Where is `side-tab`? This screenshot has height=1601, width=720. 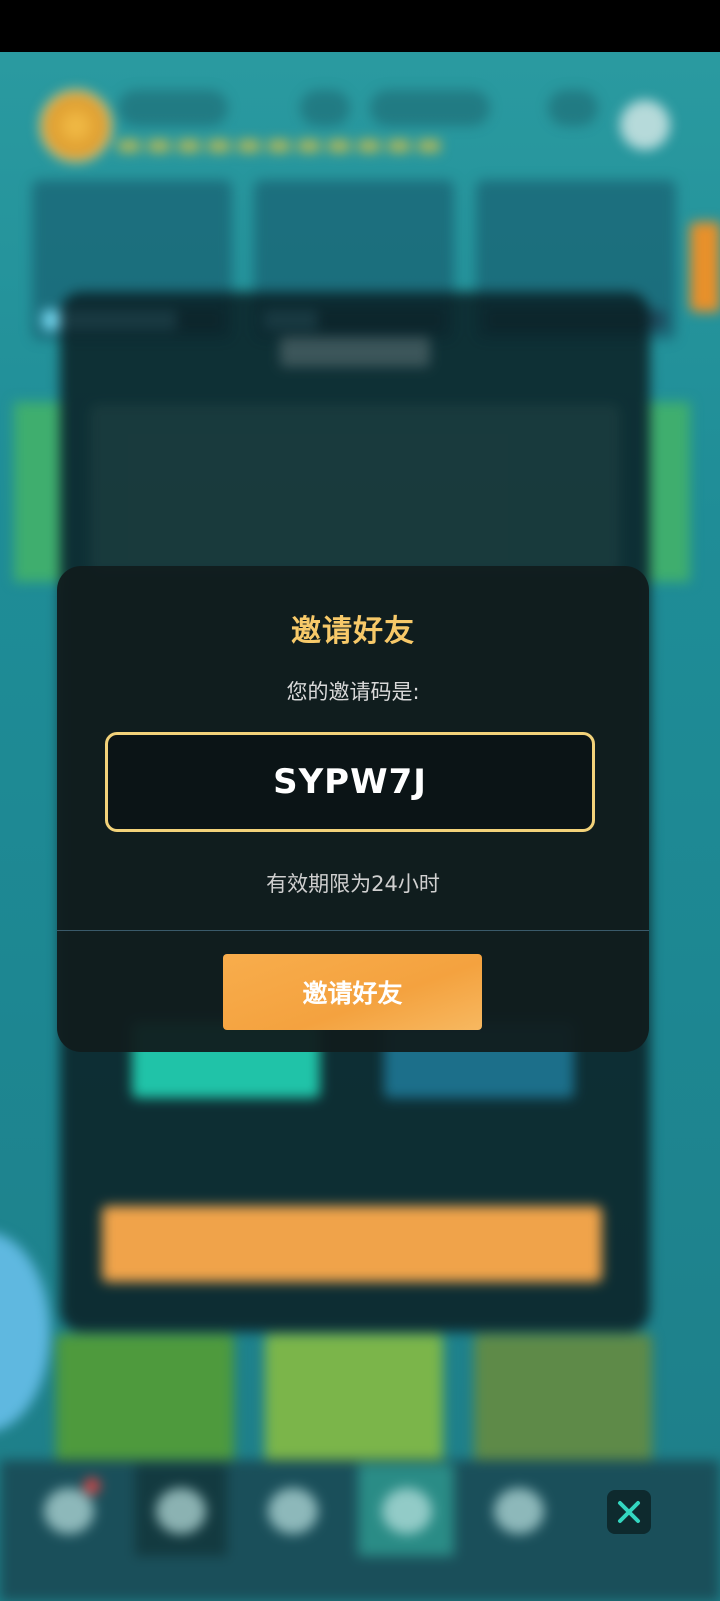
side-tab is located at coordinates (705, 267).